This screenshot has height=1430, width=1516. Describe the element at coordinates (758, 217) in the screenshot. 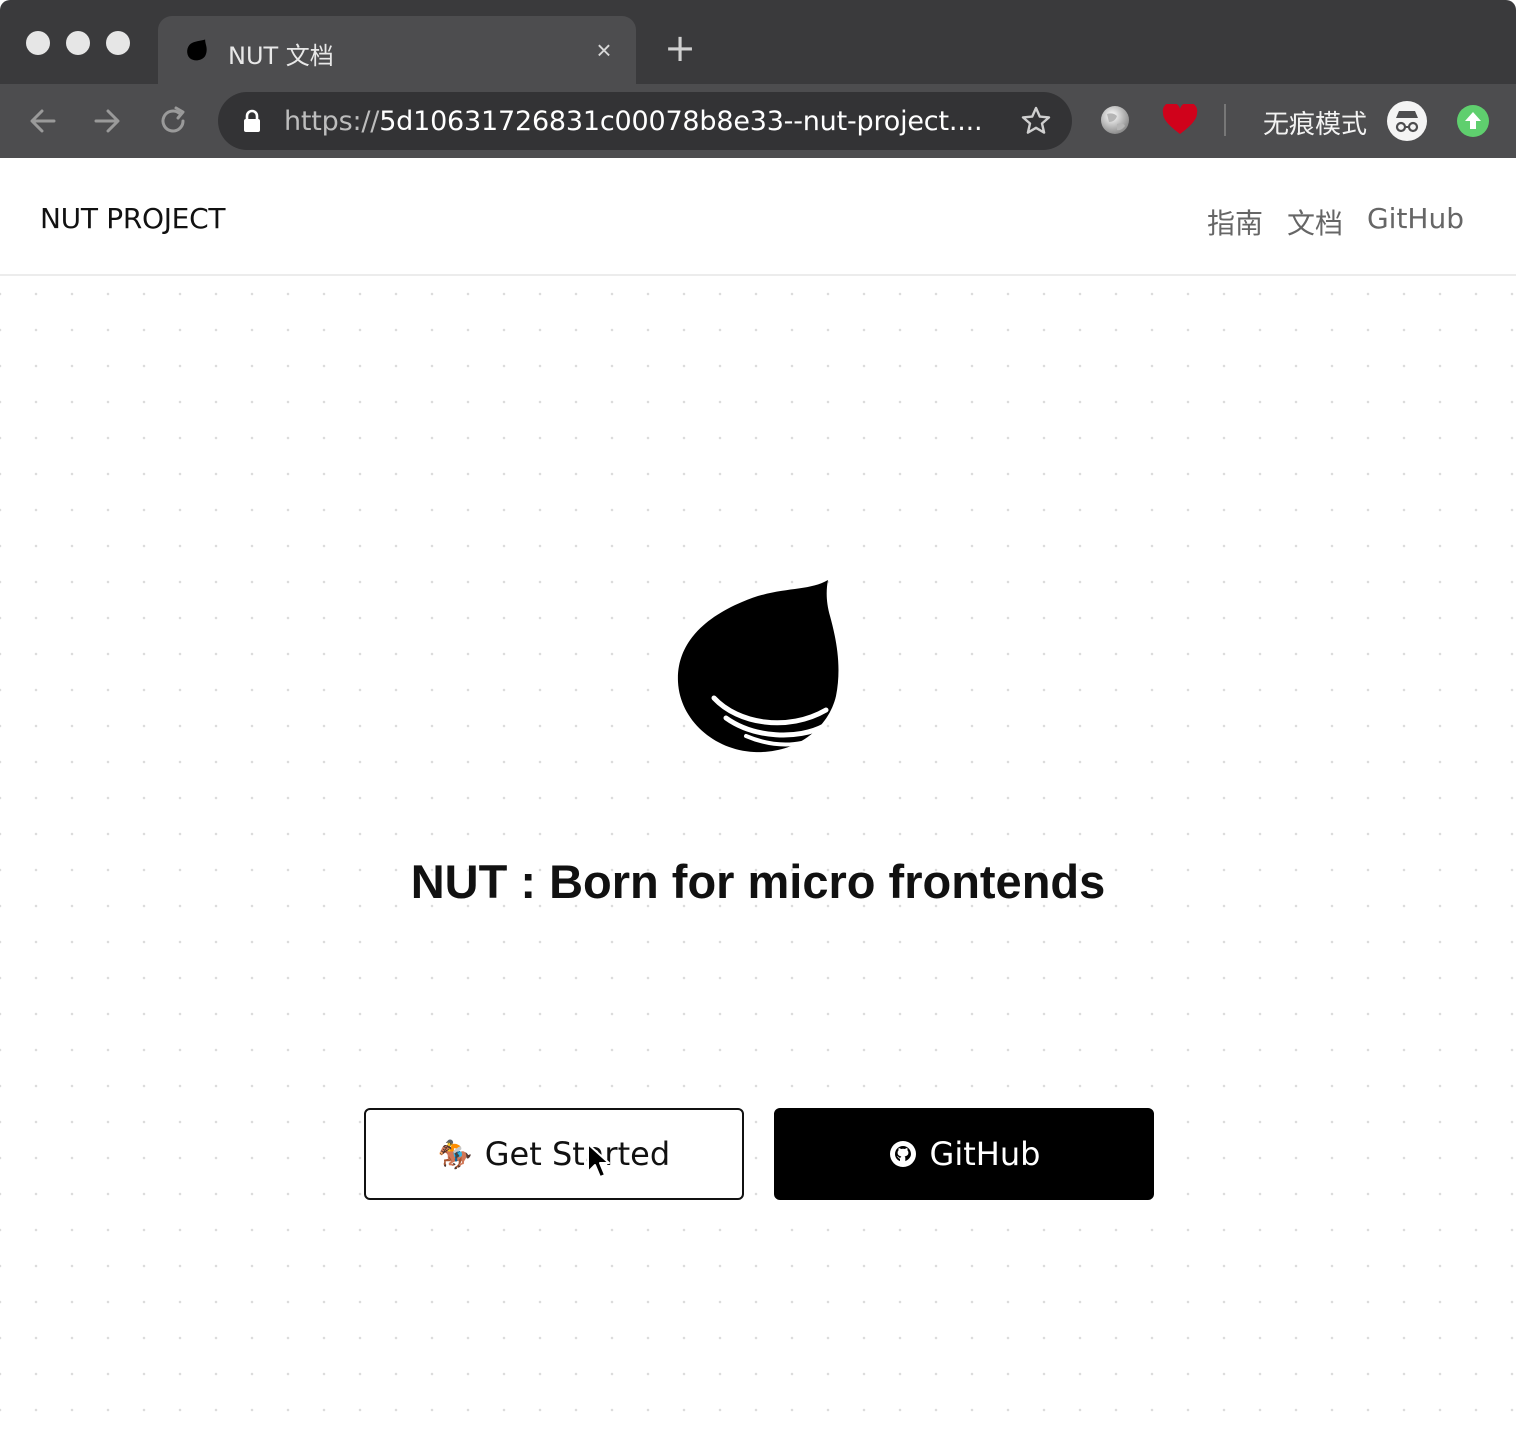

I see `site-header: NUT PROJECT 指南 文档 GitHub` at that location.